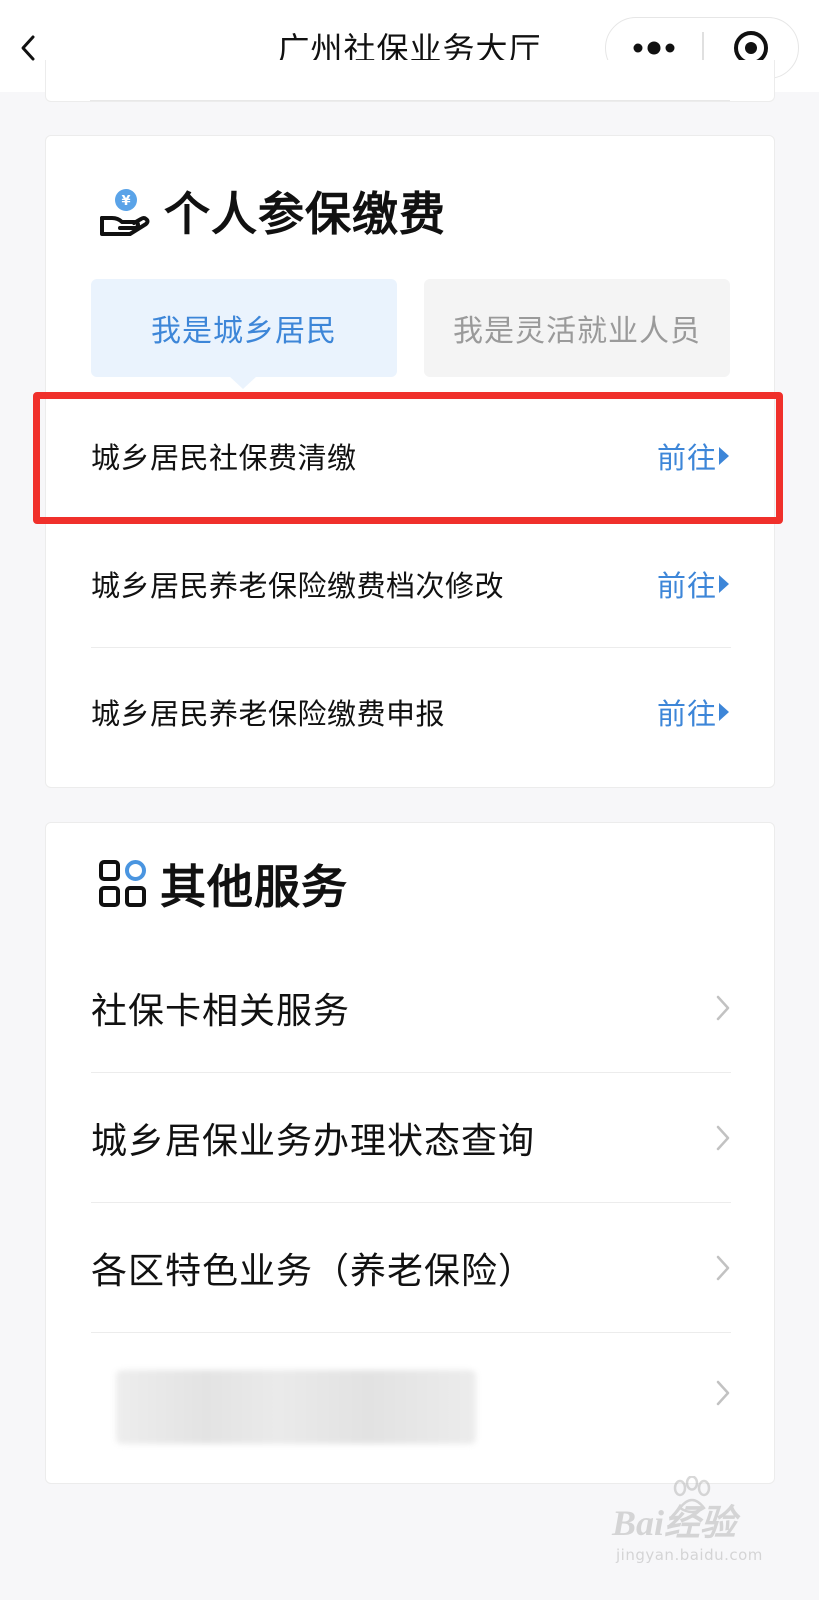  I want to click on tab-pointer, so click(243, 382).